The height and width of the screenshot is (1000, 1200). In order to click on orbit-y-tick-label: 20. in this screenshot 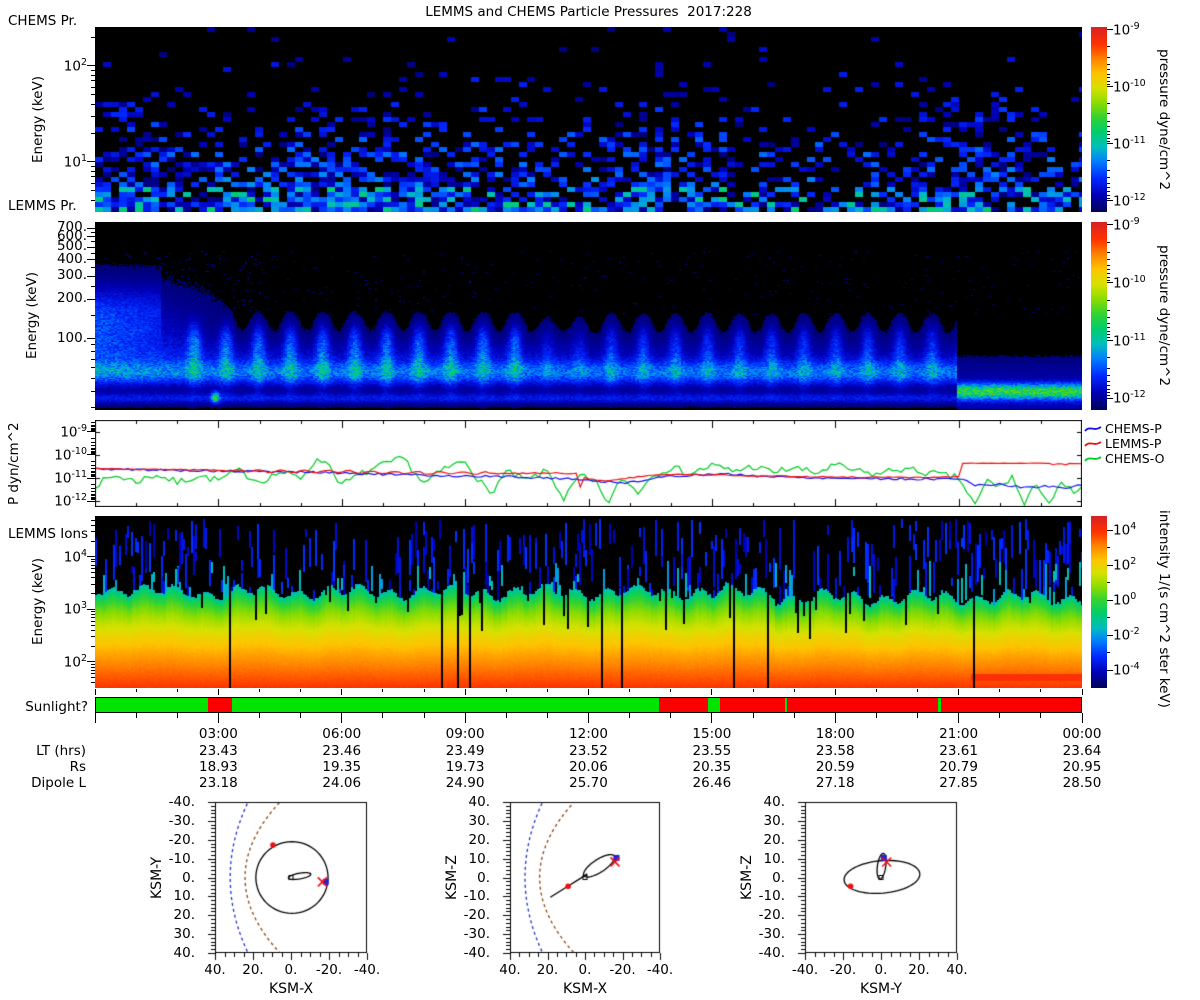, I will do `click(479, 839)`.